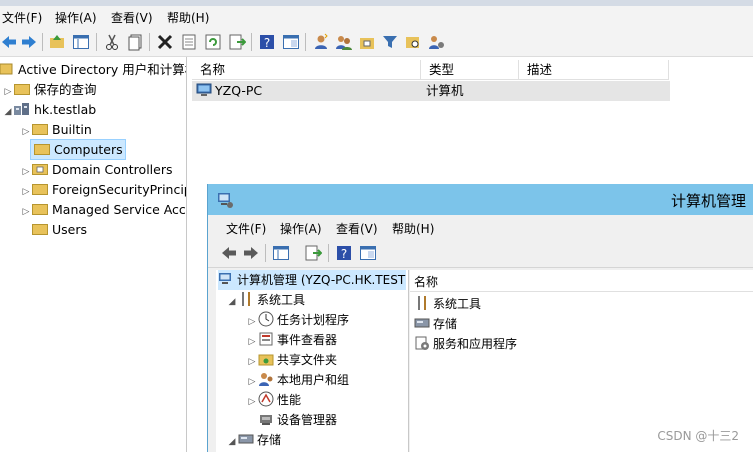  I want to click on window-title-bar: 计算机管理, so click(480, 199).